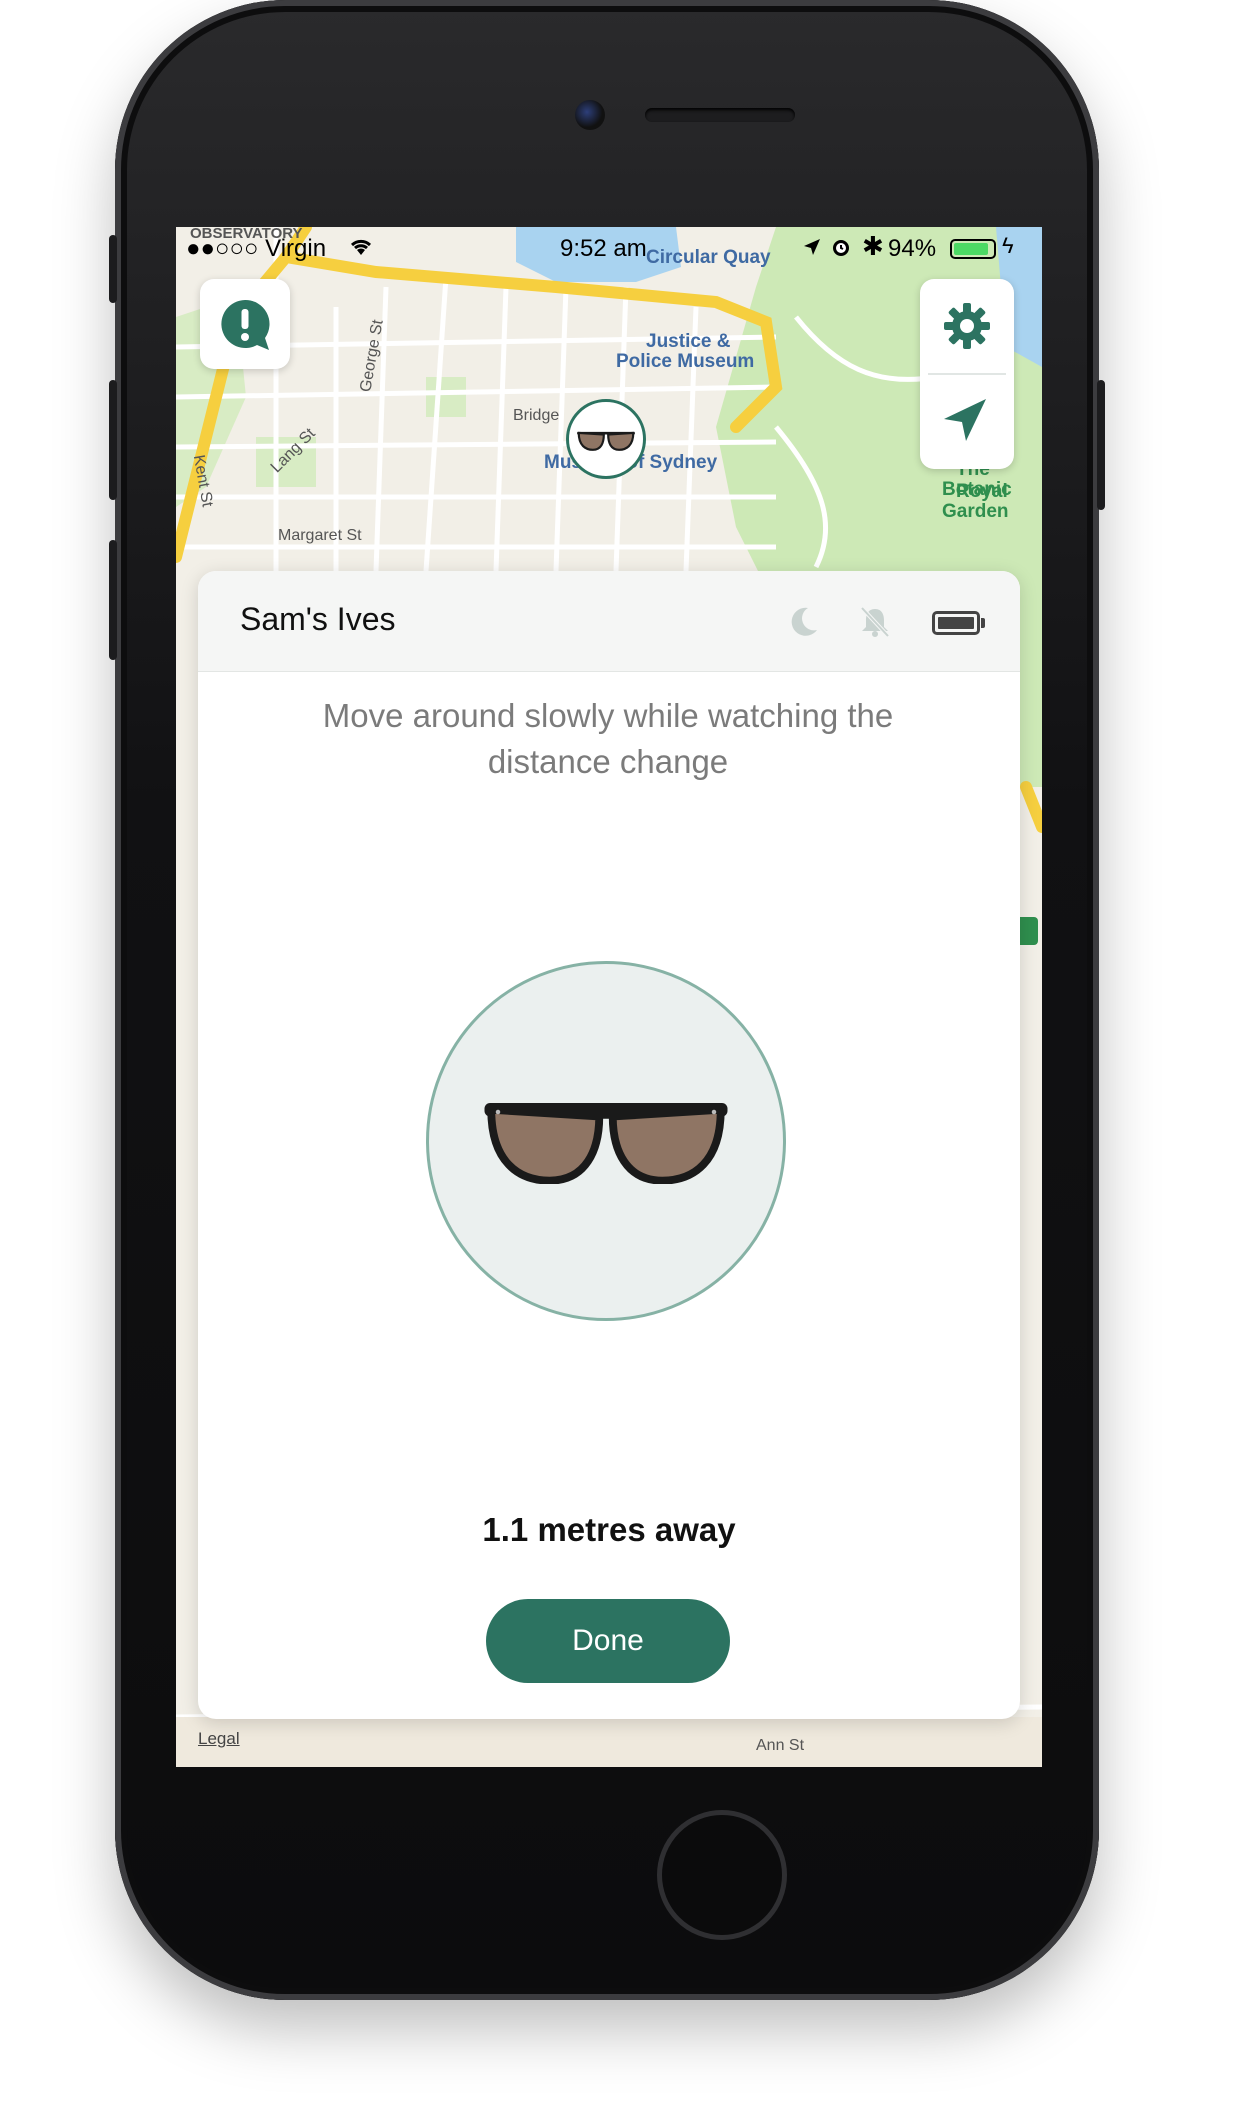 Image resolution: width=1240 pixels, height=2126 pixels. What do you see at coordinates (983, 623) in the screenshot?
I see `battery-tip` at bounding box center [983, 623].